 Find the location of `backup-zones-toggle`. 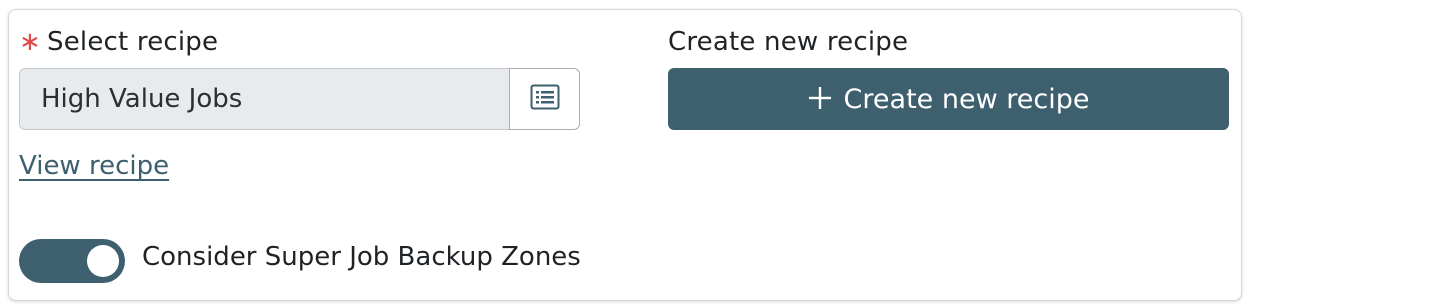

backup-zones-toggle is located at coordinates (72, 261).